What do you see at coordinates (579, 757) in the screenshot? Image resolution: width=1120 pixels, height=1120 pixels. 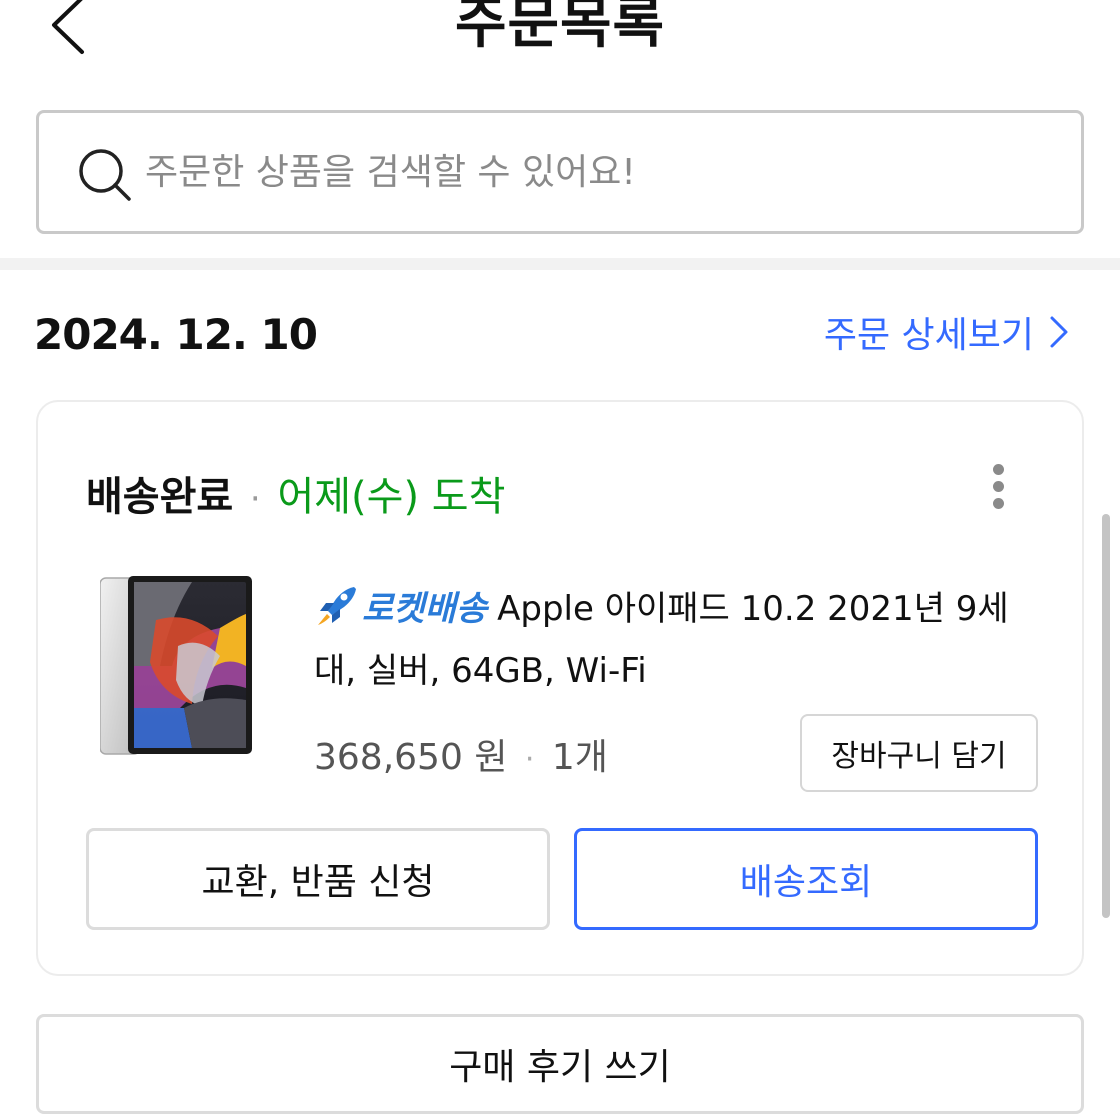 I see `product-quantity: 1개` at bounding box center [579, 757].